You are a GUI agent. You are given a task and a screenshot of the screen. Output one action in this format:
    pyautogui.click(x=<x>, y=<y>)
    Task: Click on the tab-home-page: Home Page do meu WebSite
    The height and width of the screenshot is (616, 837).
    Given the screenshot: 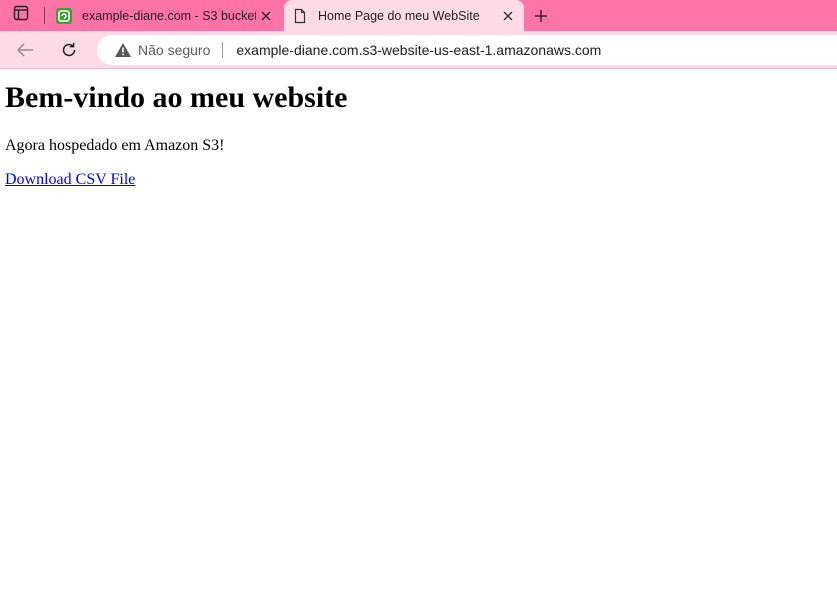 What is the action you would take?
    pyautogui.click(x=404, y=15)
    